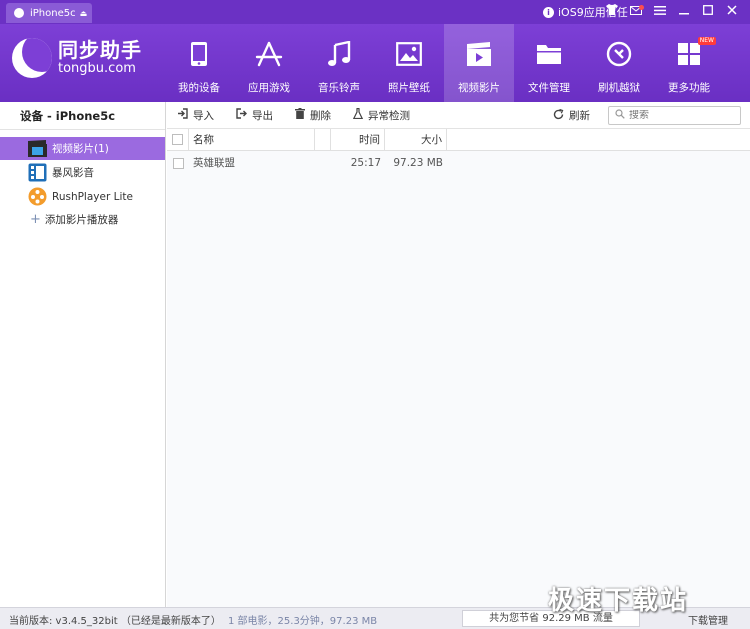  I want to click on row-checkbox, so click(178, 163).